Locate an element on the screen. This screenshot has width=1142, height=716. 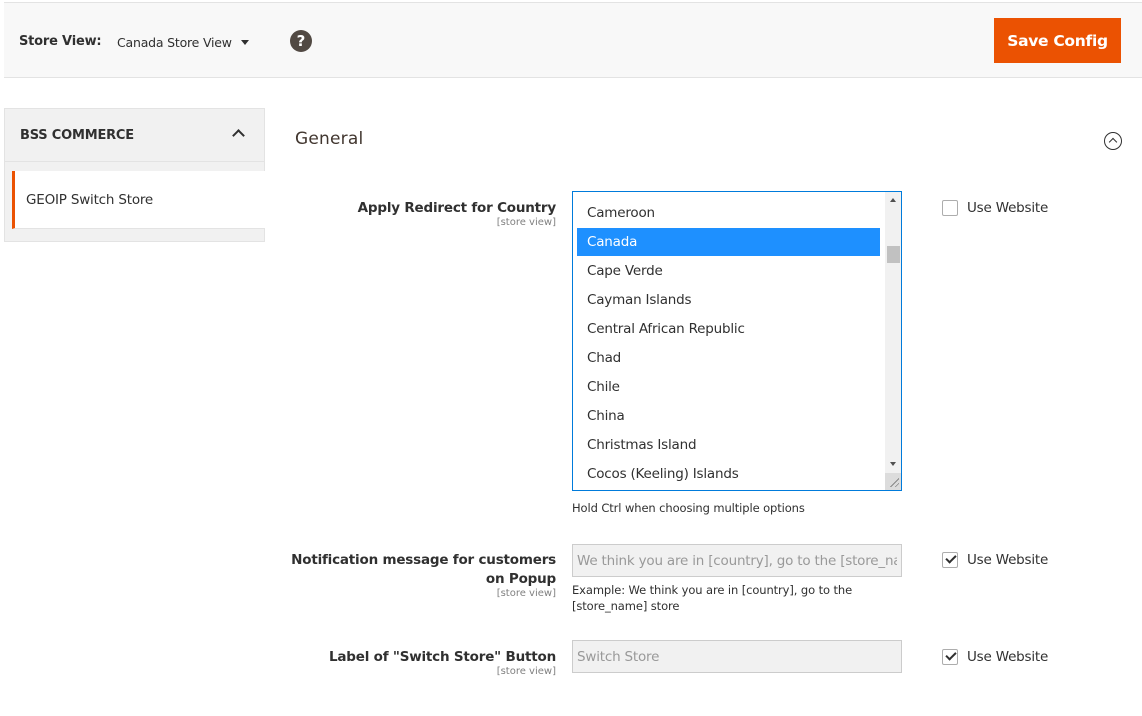
checkbox-unchecked is located at coordinates (950, 208).